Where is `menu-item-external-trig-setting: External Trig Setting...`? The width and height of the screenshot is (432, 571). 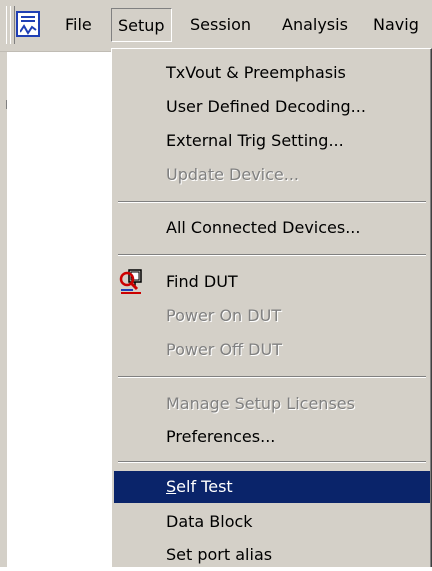
menu-item-external-trig-setting: External Trig Setting... is located at coordinates (272, 141).